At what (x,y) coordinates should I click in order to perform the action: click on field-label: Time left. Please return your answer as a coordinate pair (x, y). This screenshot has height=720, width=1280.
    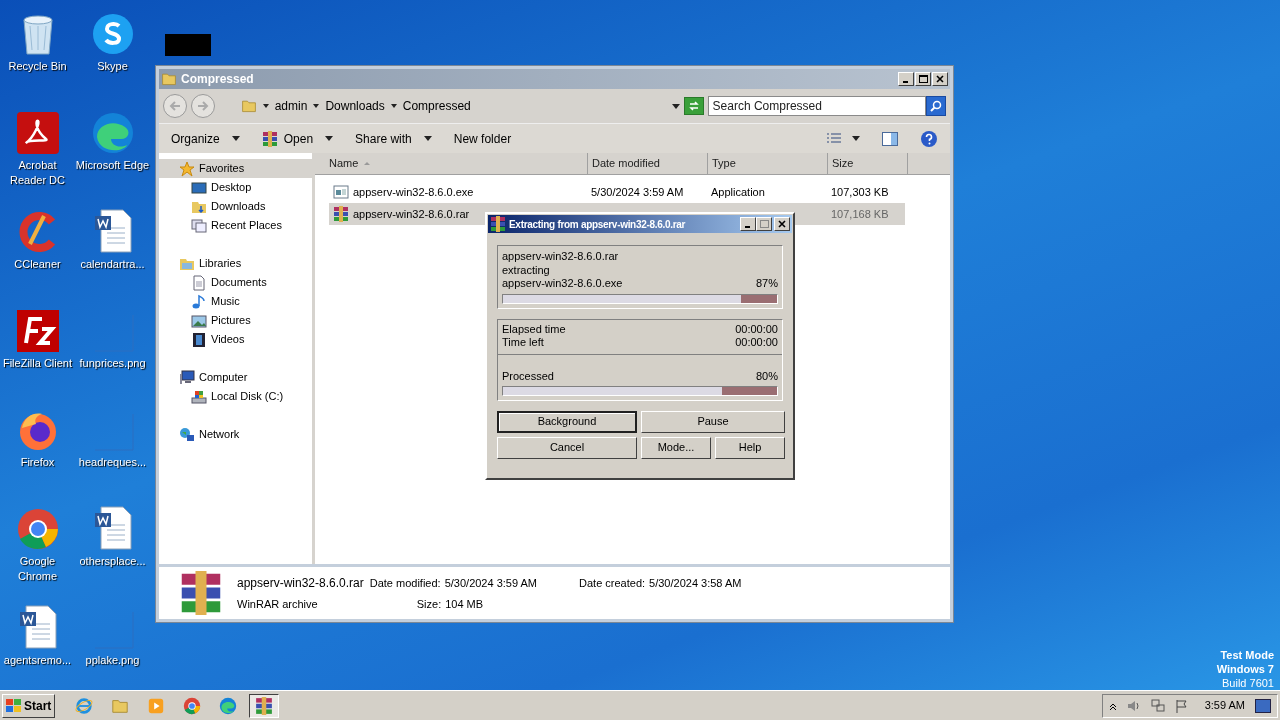
    Looking at the image, I should click on (523, 343).